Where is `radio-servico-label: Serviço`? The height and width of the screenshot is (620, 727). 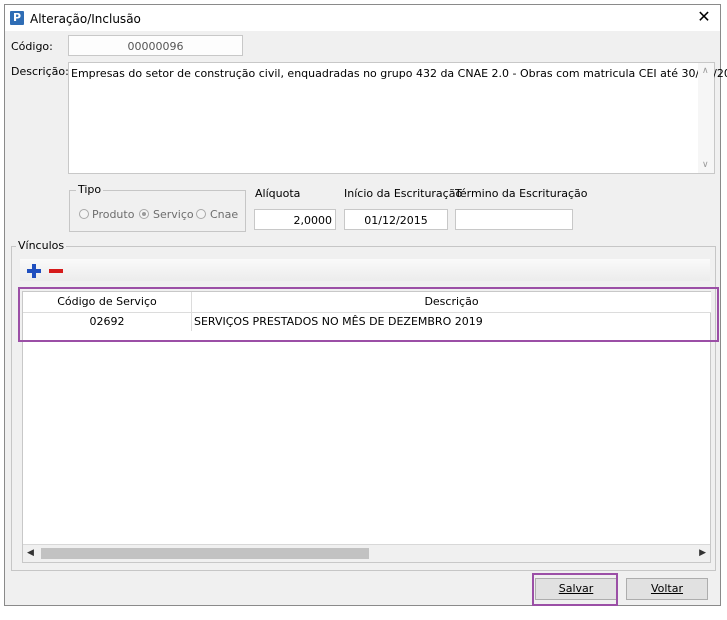 radio-servico-label: Serviço is located at coordinates (173, 214).